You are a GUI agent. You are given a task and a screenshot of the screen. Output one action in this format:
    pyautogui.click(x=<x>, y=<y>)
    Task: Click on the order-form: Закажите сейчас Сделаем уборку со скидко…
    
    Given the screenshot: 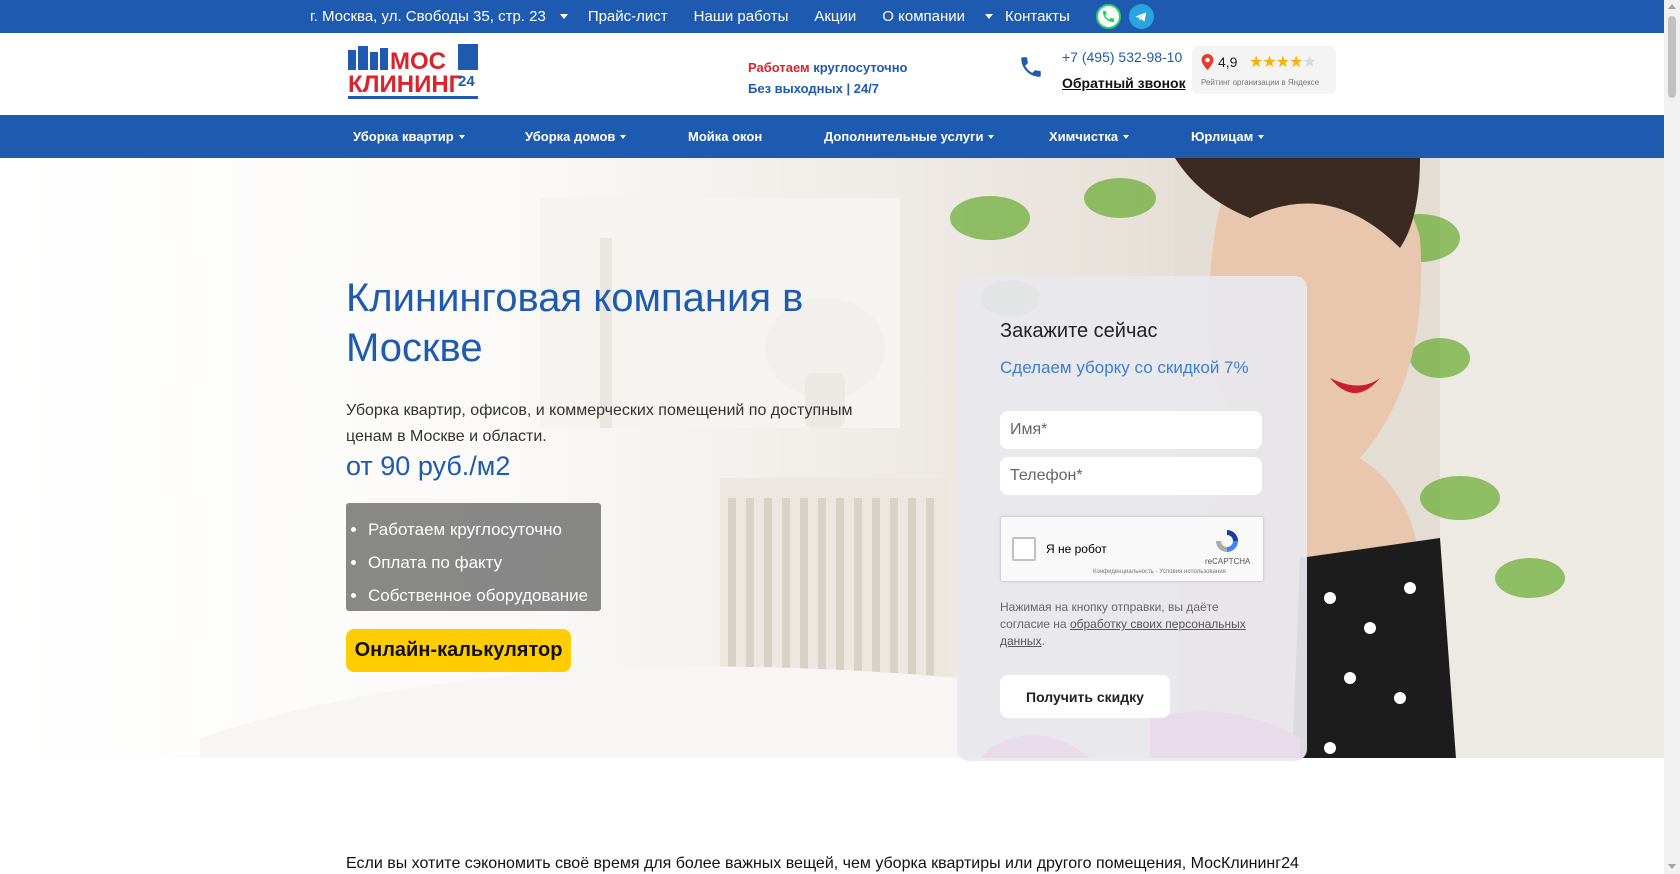 What is the action you would take?
    pyautogui.click(x=1132, y=518)
    